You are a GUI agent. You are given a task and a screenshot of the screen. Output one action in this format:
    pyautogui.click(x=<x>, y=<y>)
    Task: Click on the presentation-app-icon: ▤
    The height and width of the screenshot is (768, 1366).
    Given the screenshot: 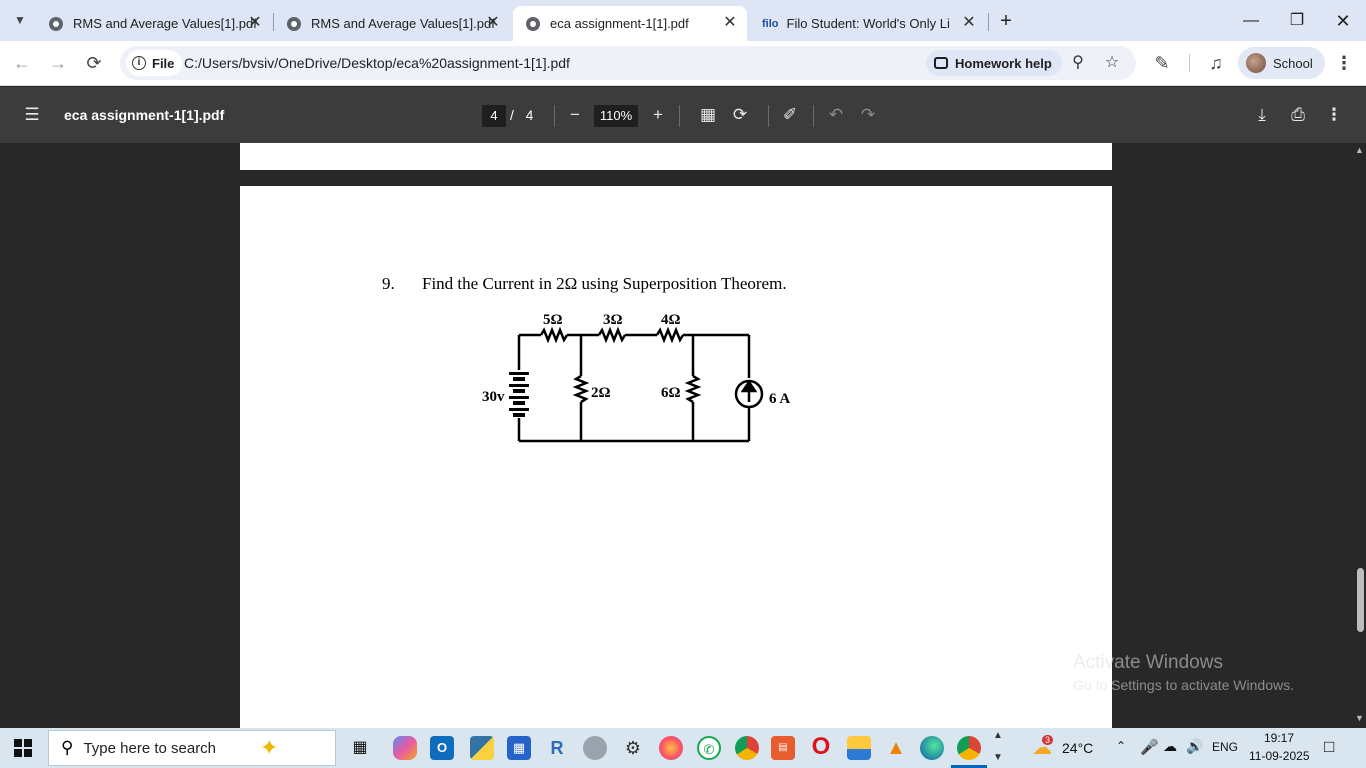 What is the action you would take?
    pyautogui.click(x=783, y=748)
    